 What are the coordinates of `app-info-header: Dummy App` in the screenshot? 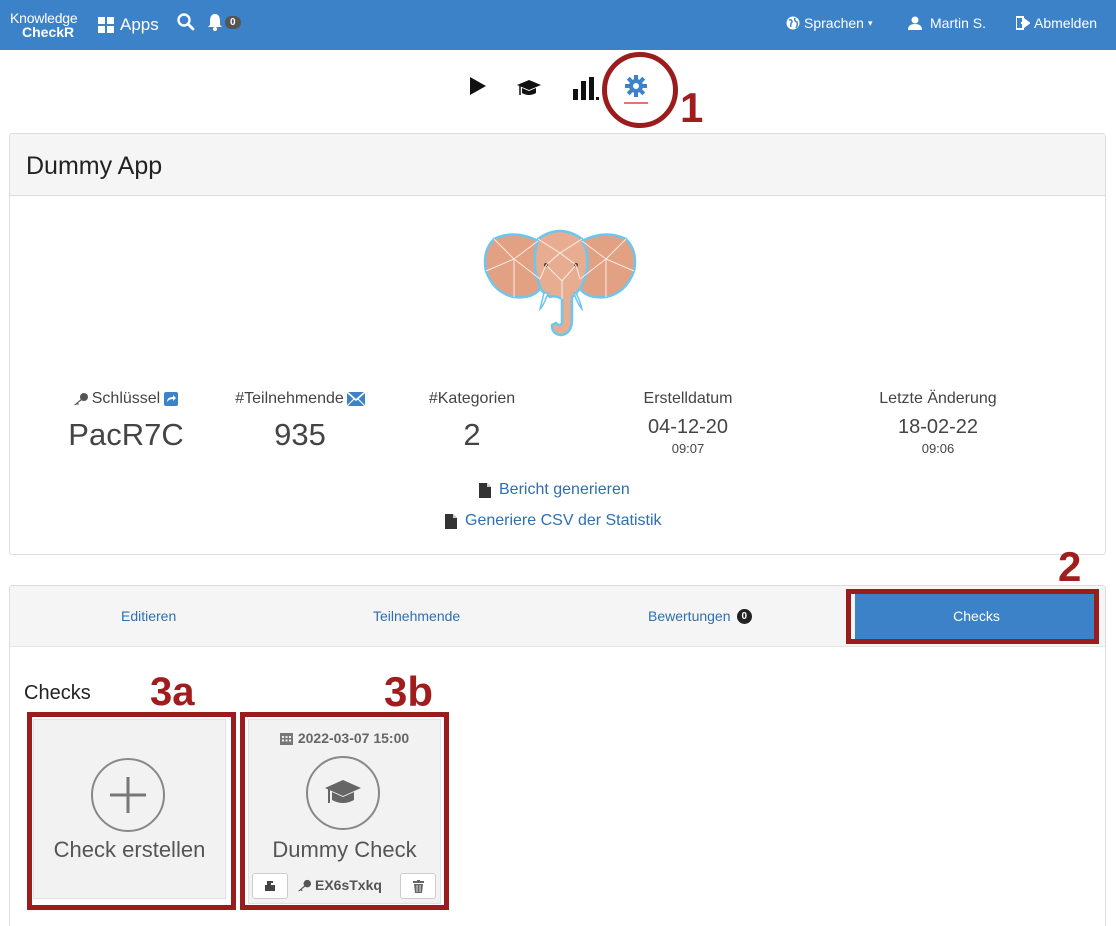 It's located at (557, 165).